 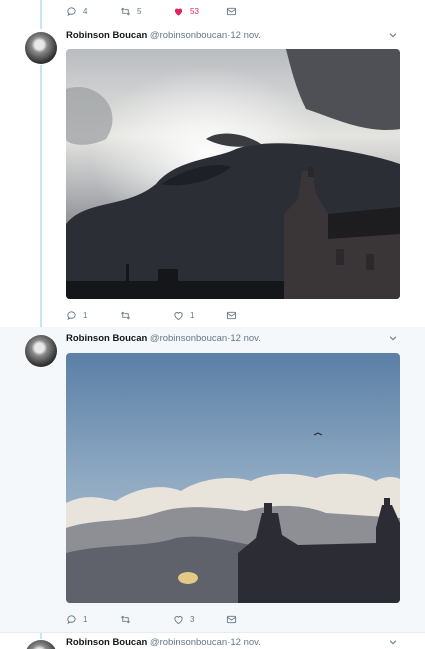 I want to click on like-button: 53, so click(x=186, y=11).